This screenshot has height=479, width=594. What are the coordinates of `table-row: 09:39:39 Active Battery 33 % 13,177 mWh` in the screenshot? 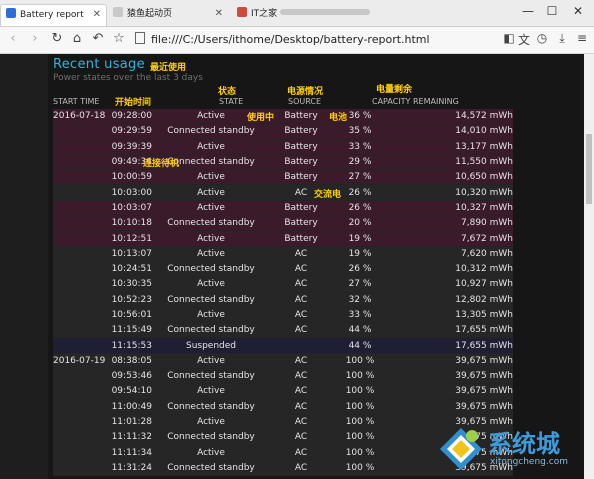 It's located at (283, 147).